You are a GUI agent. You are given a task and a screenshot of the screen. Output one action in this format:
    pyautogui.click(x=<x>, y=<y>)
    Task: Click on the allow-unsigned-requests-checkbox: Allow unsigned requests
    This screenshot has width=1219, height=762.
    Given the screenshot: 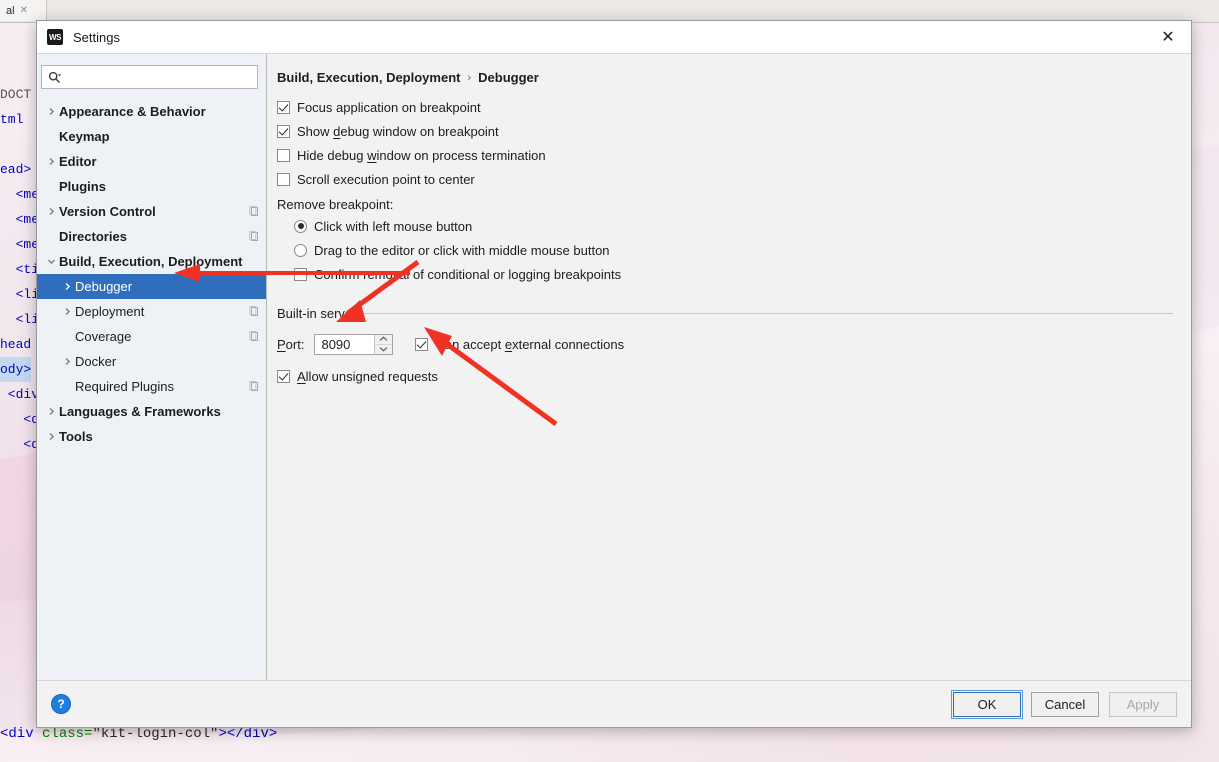 What is the action you would take?
    pyautogui.click(x=725, y=376)
    